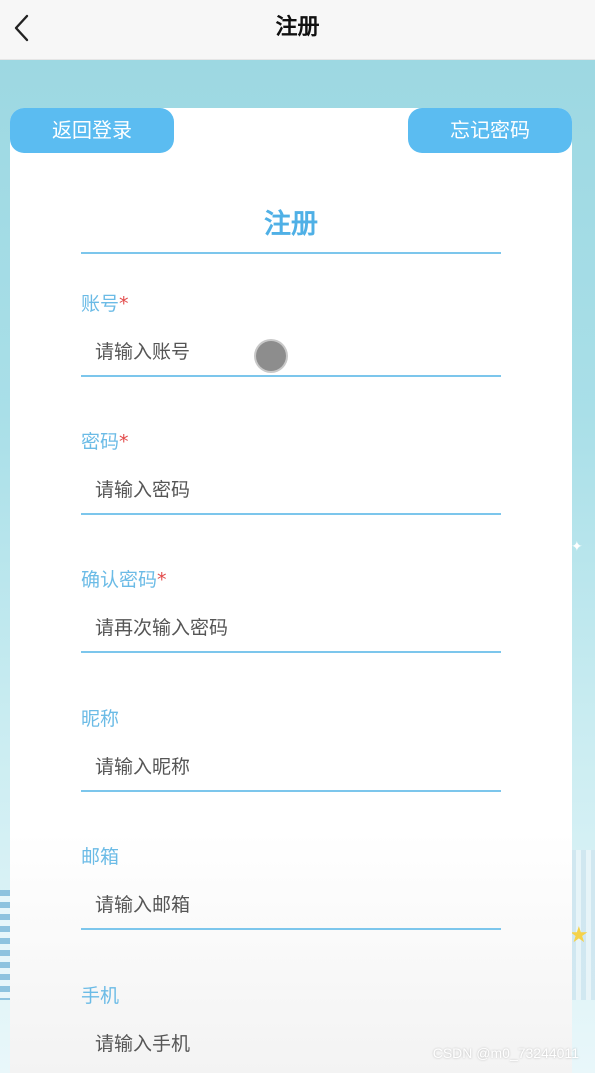  I want to click on field-label-text: 密码, so click(100, 442).